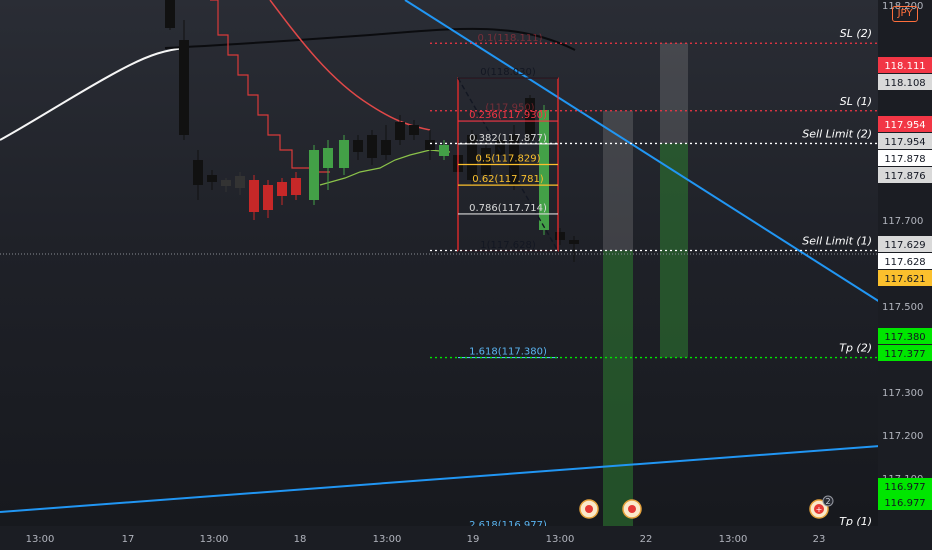  I want to click on price-badge: 117.878, so click(905, 158).